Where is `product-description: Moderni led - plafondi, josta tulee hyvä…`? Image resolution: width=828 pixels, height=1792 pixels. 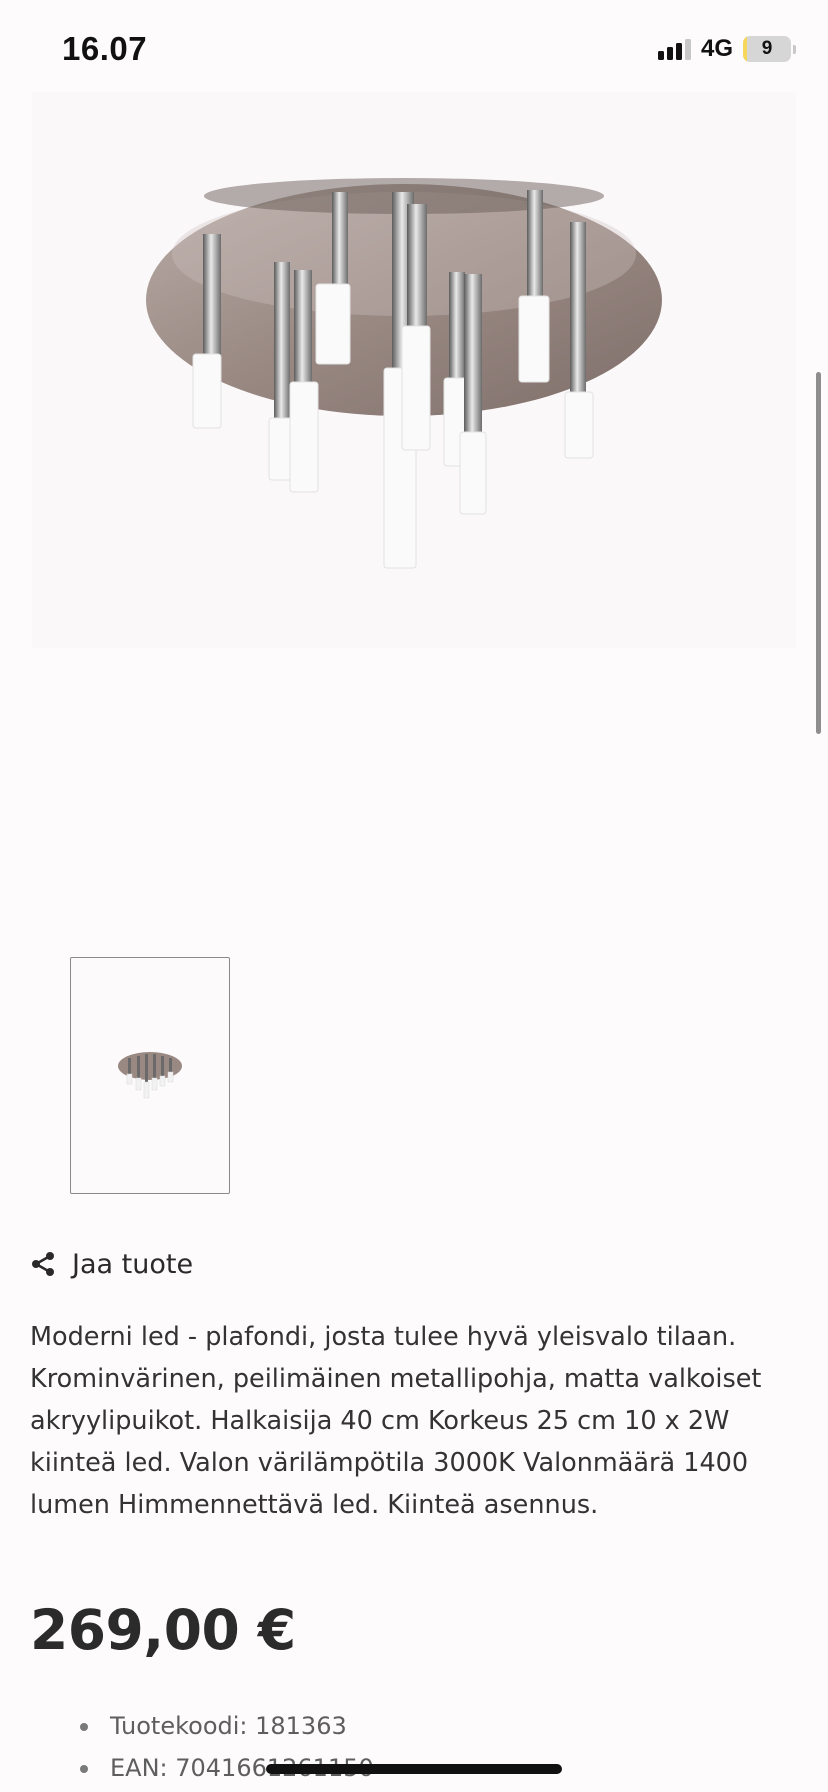 product-description: Moderni led - plafondi, josta tulee hyvä… is located at coordinates (396, 1421).